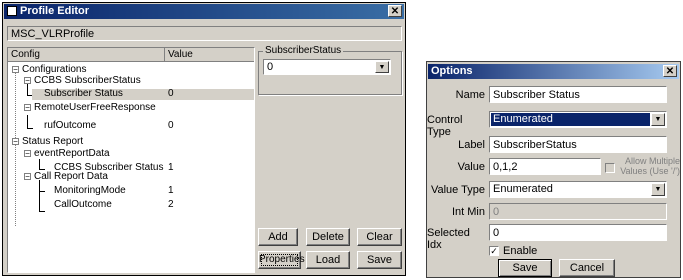 This screenshot has height=280, width=683. Describe the element at coordinates (452, 71) in the screenshot. I see `dialog-title: Options` at that location.